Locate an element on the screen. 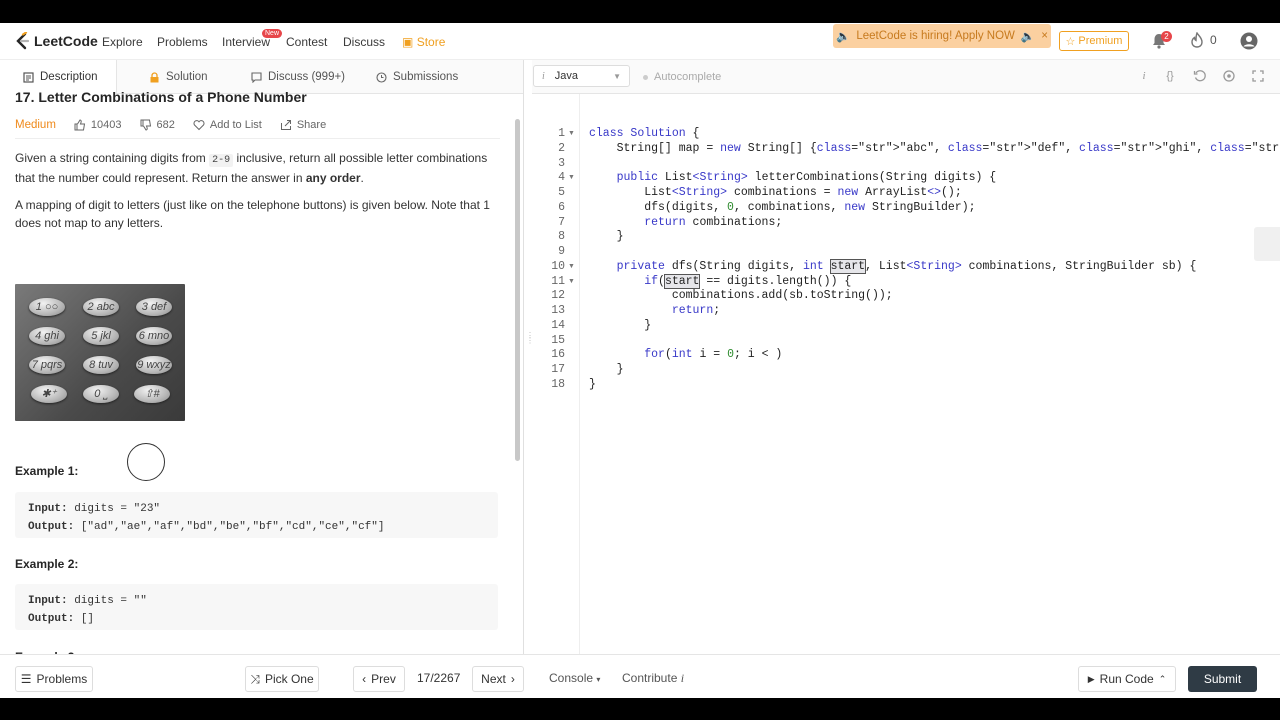 The image size is (1280, 720). autocomplete-toggle: Autocomplete is located at coordinates (682, 77).